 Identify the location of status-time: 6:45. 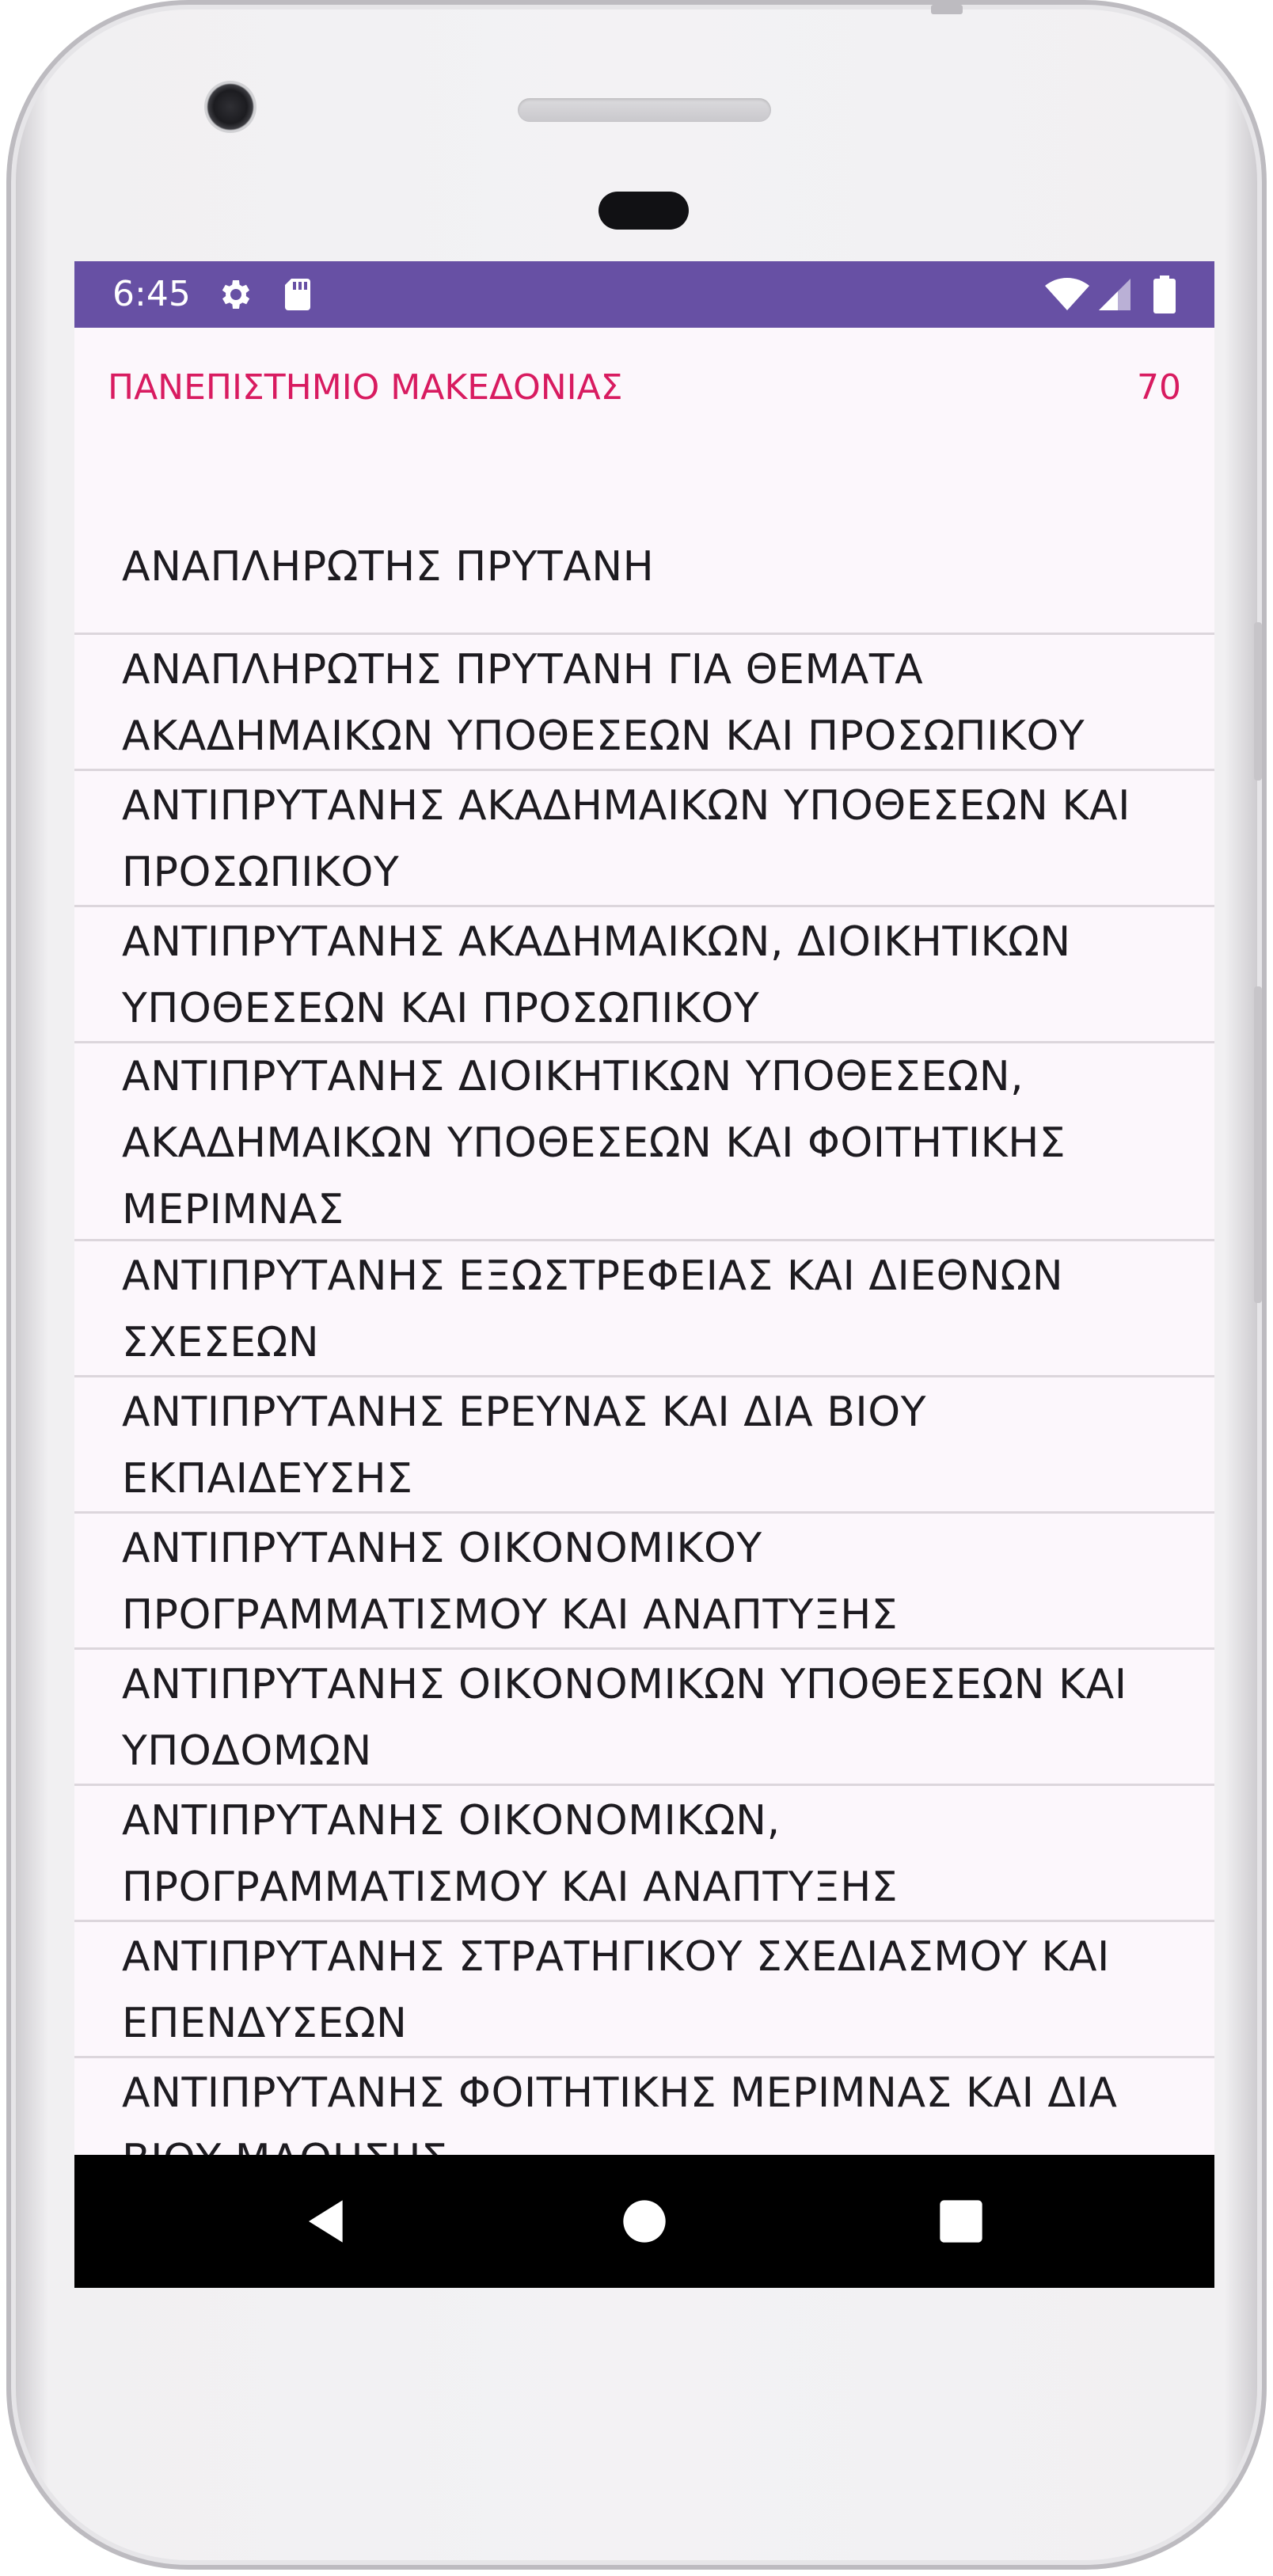
(151, 294).